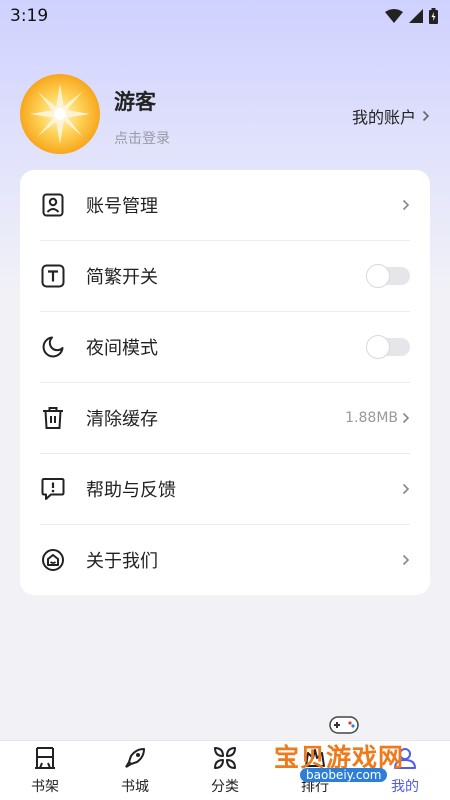 The width and height of the screenshot is (450, 800). What do you see at coordinates (122, 348) in the screenshot?
I see `menu-item-label: 夜间模式` at bounding box center [122, 348].